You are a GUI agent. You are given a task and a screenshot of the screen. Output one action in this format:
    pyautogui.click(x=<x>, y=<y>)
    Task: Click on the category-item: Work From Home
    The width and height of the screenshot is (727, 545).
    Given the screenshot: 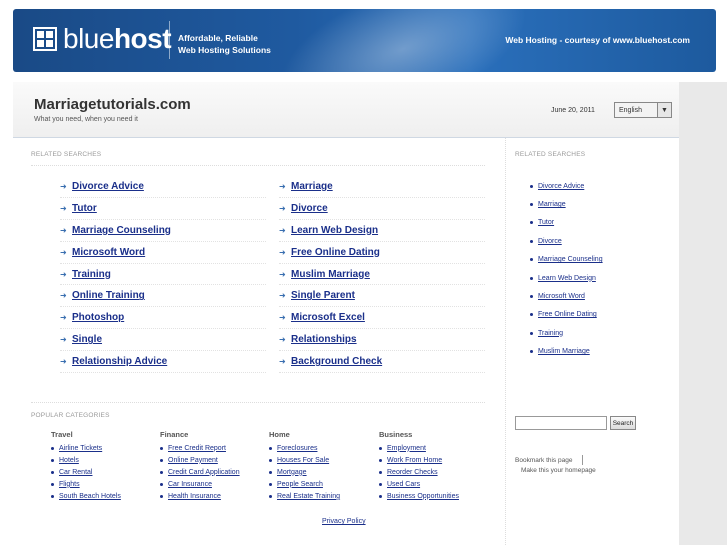 What is the action you would take?
    pyautogui.click(x=419, y=460)
    